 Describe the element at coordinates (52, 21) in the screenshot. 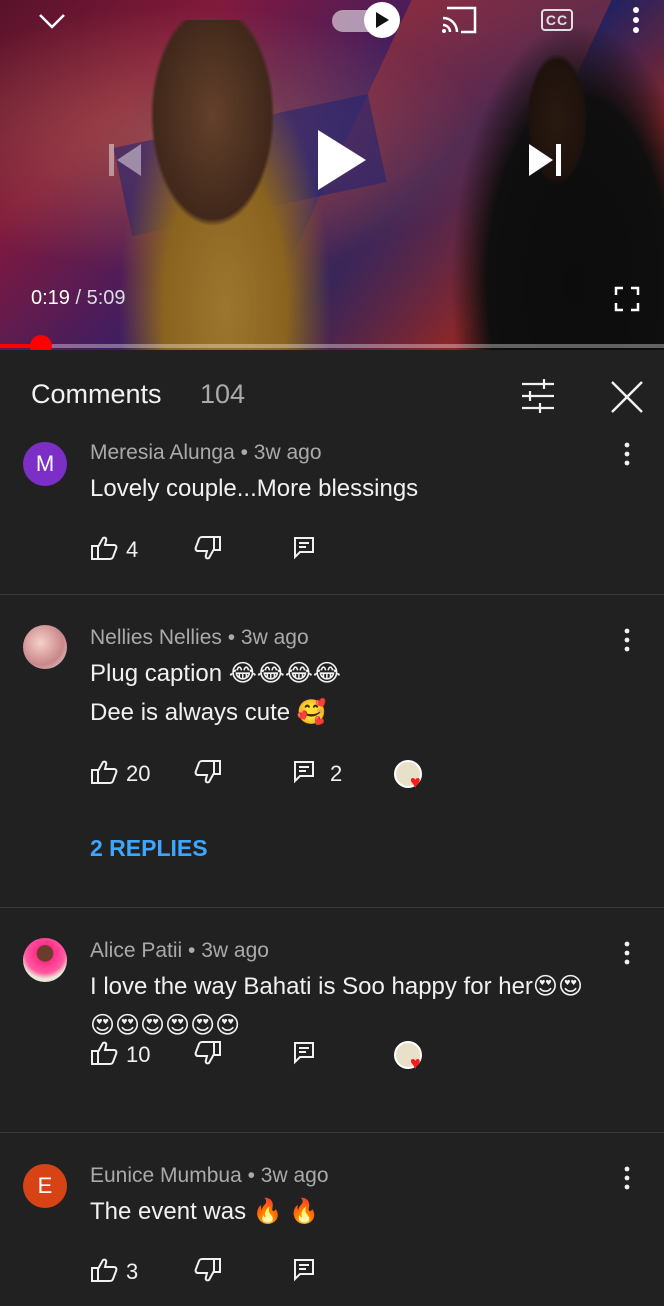

I see `minimize-chevron-down-icon` at that location.